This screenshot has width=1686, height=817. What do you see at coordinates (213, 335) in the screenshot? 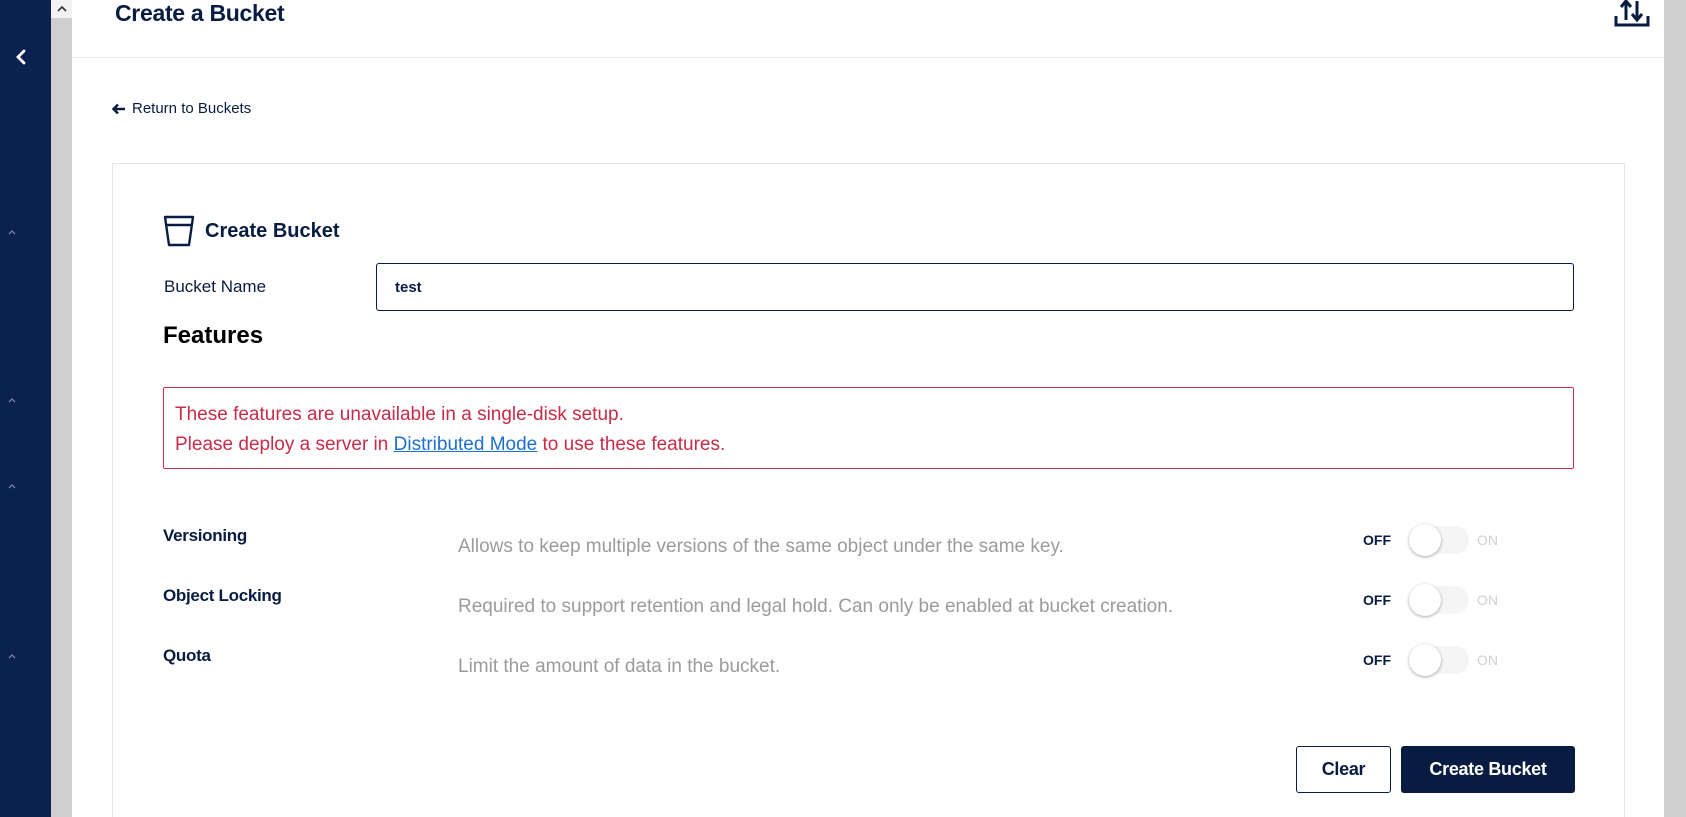
I see `features-title: Features` at bounding box center [213, 335].